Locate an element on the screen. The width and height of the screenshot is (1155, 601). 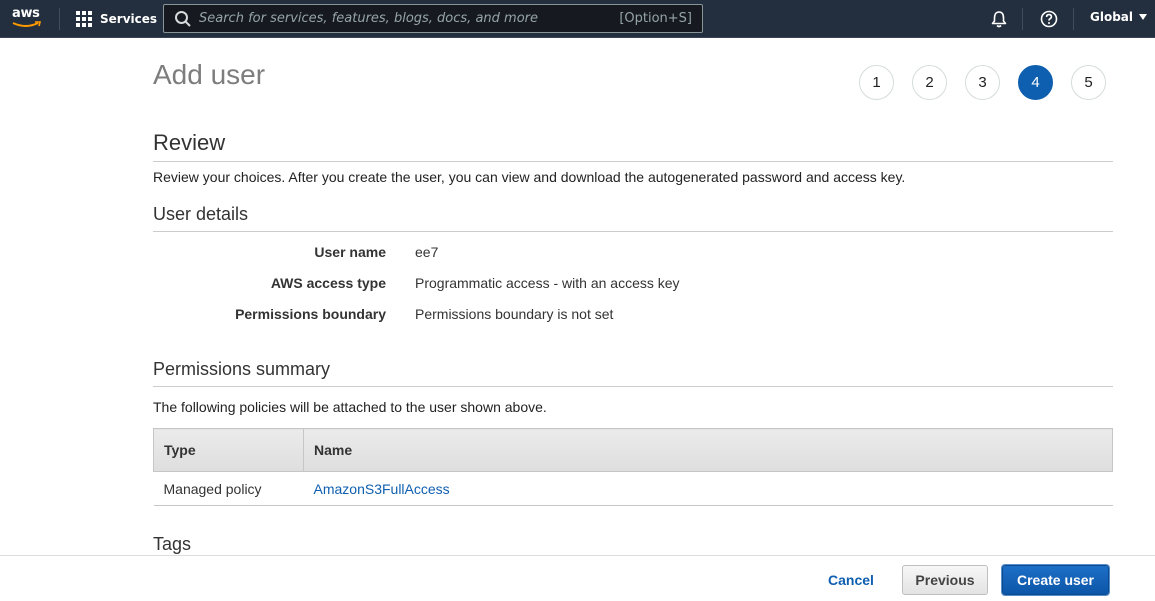
notifications-button is located at coordinates (999, 19).